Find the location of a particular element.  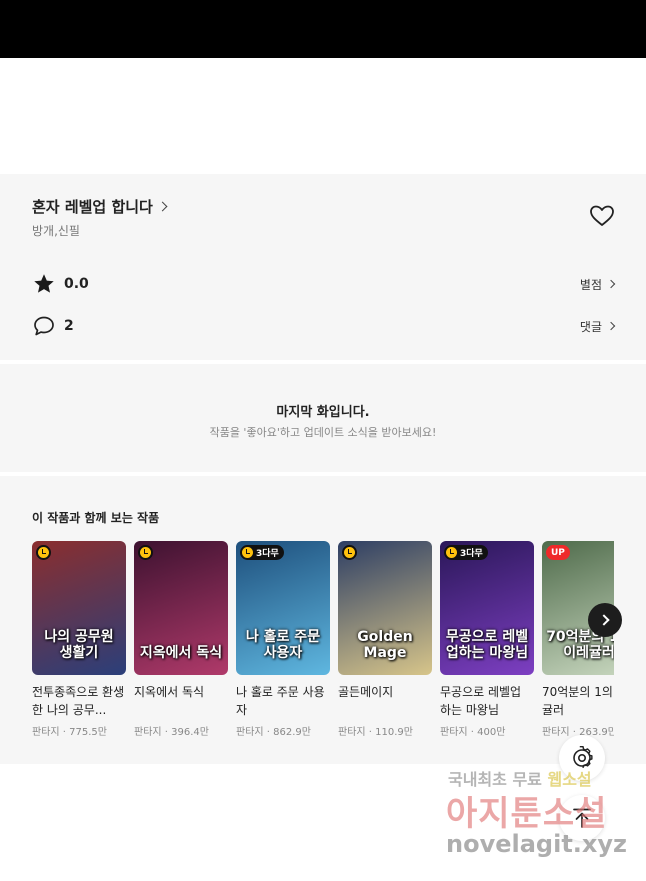

heart-icon is located at coordinates (602, 216).